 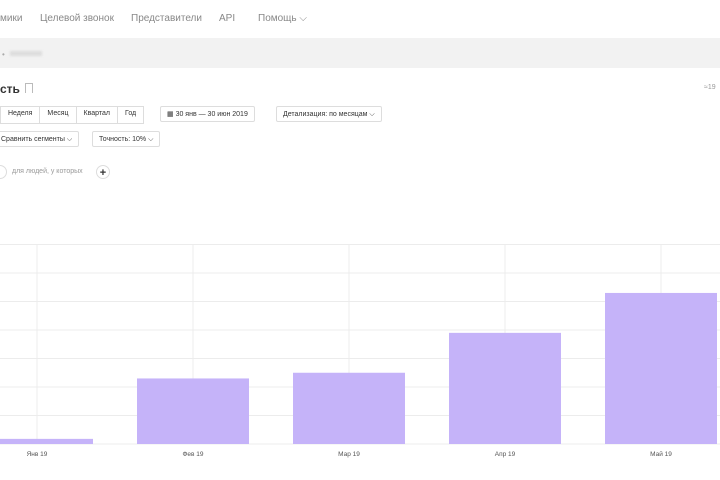 What do you see at coordinates (3, 172) in the screenshot?
I see `filter-left-button` at bounding box center [3, 172].